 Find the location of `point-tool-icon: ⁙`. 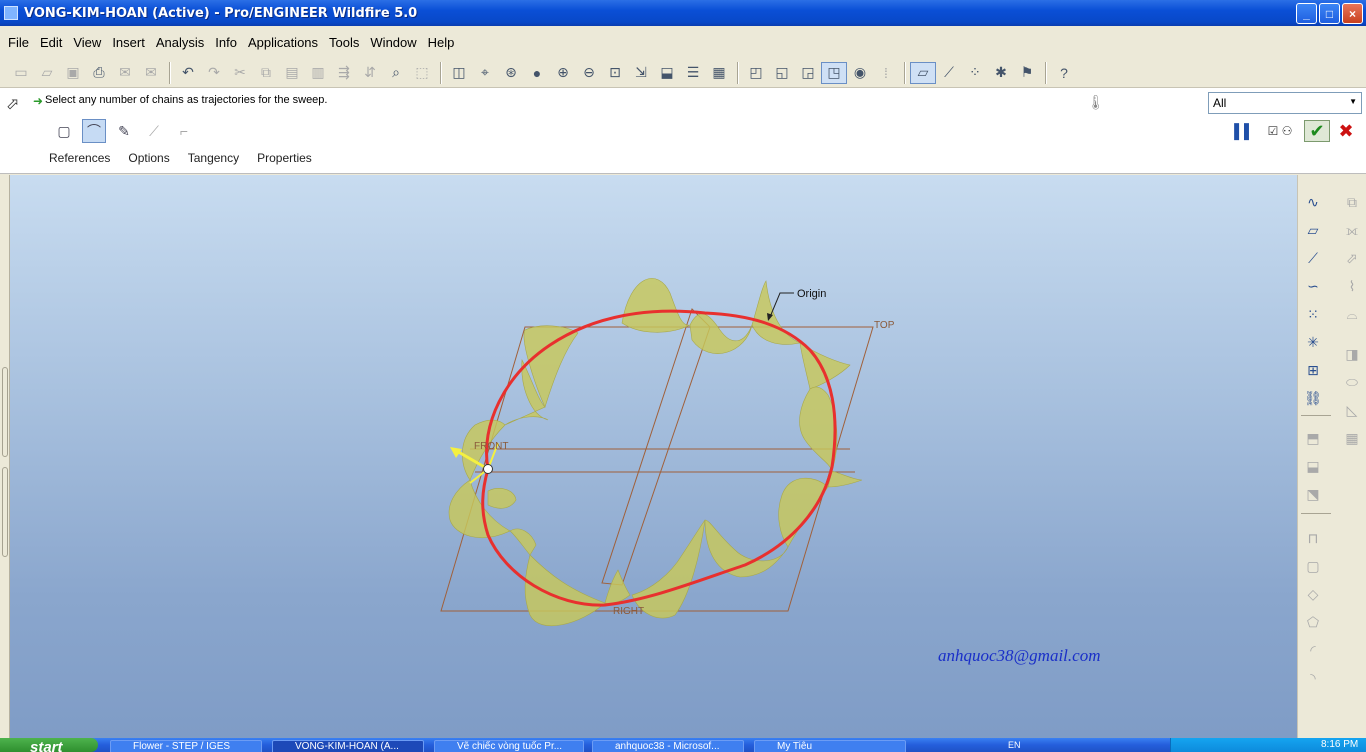

point-tool-icon: ⁙ is located at coordinates (1313, 314).